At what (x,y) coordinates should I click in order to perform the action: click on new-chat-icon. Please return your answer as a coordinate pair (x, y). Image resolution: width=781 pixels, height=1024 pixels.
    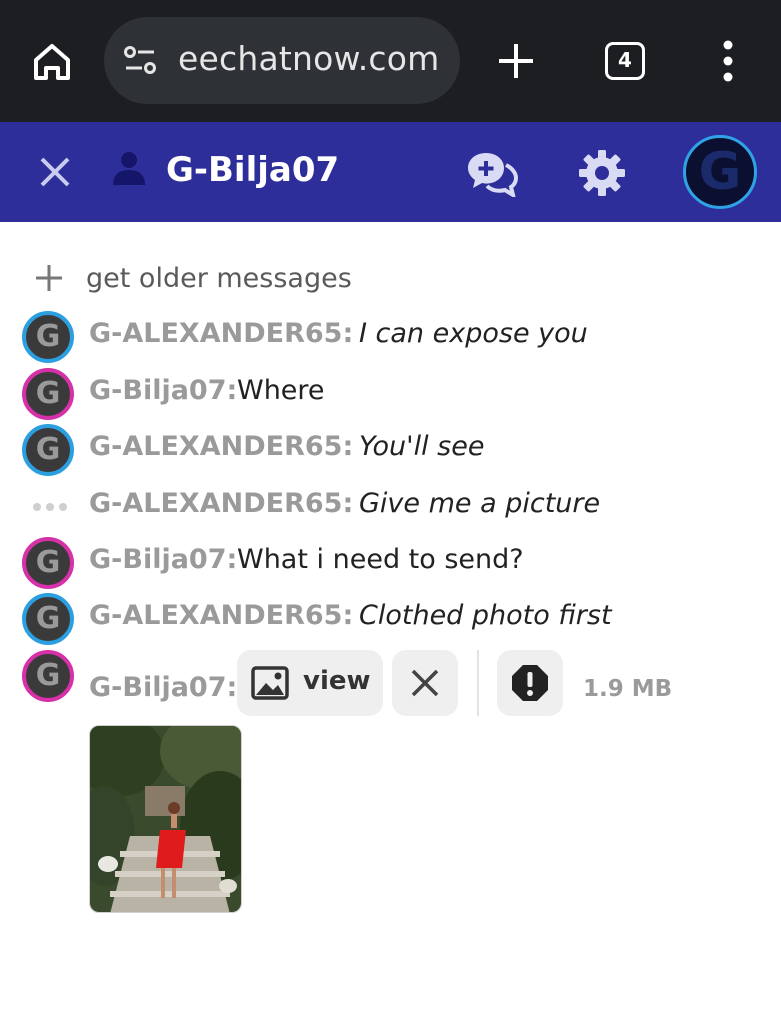
    Looking at the image, I should click on (492, 173).